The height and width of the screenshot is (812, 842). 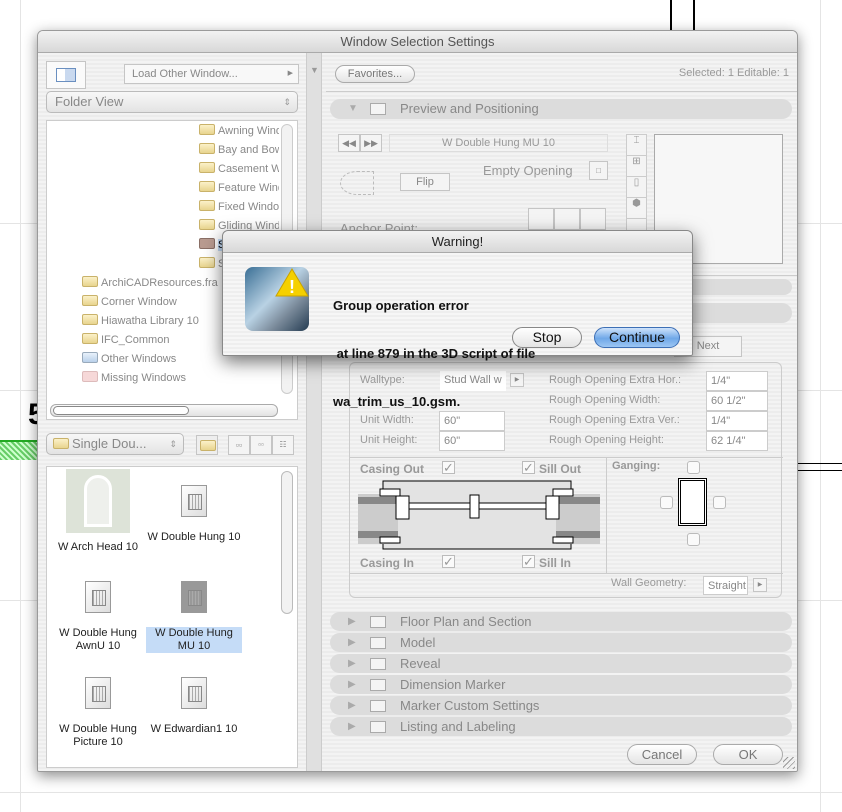 What do you see at coordinates (737, 401) in the screenshot?
I see `ro-width-input: 60 1/2"` at bounding box center [737, 401].